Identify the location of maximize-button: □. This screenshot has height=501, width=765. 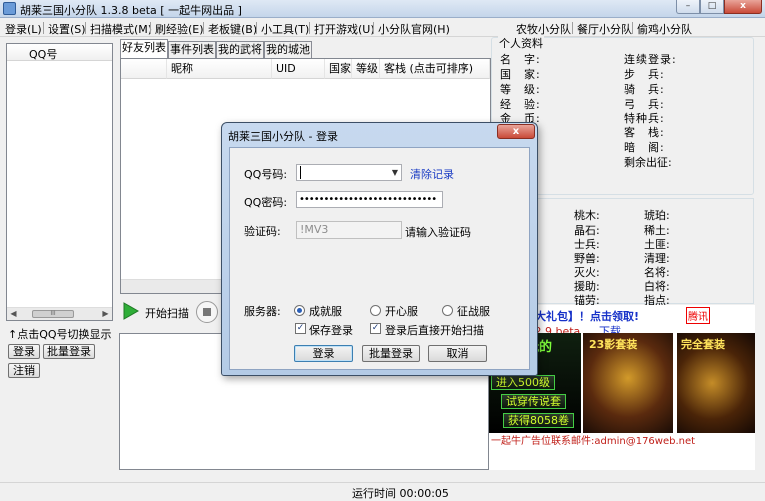
(712, 7).